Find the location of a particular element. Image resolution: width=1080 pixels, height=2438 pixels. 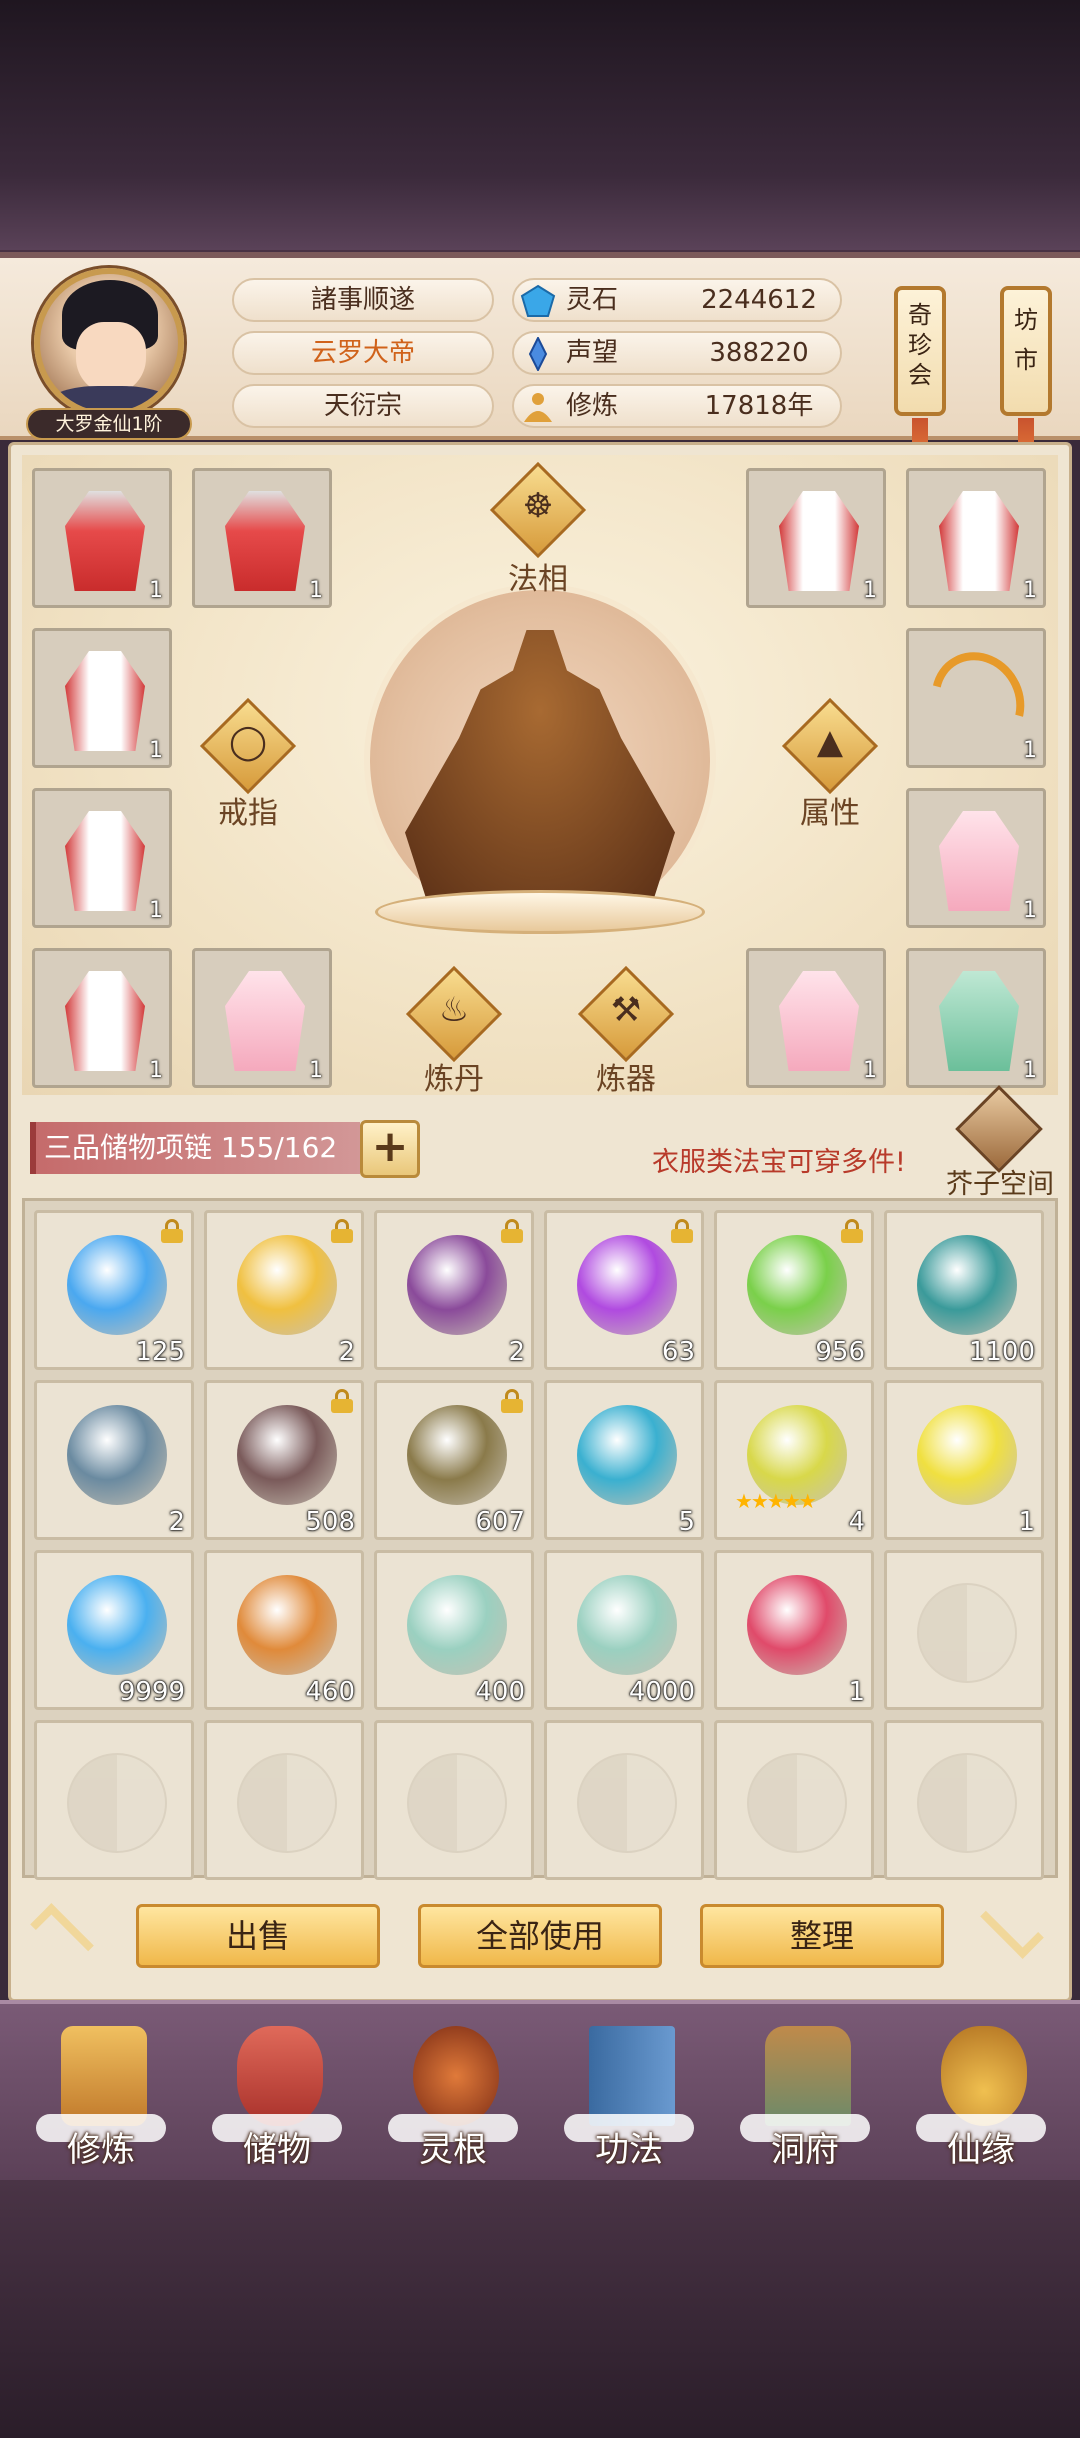

straw-hat-icon: ▲ is located at coordinates (830, 742).